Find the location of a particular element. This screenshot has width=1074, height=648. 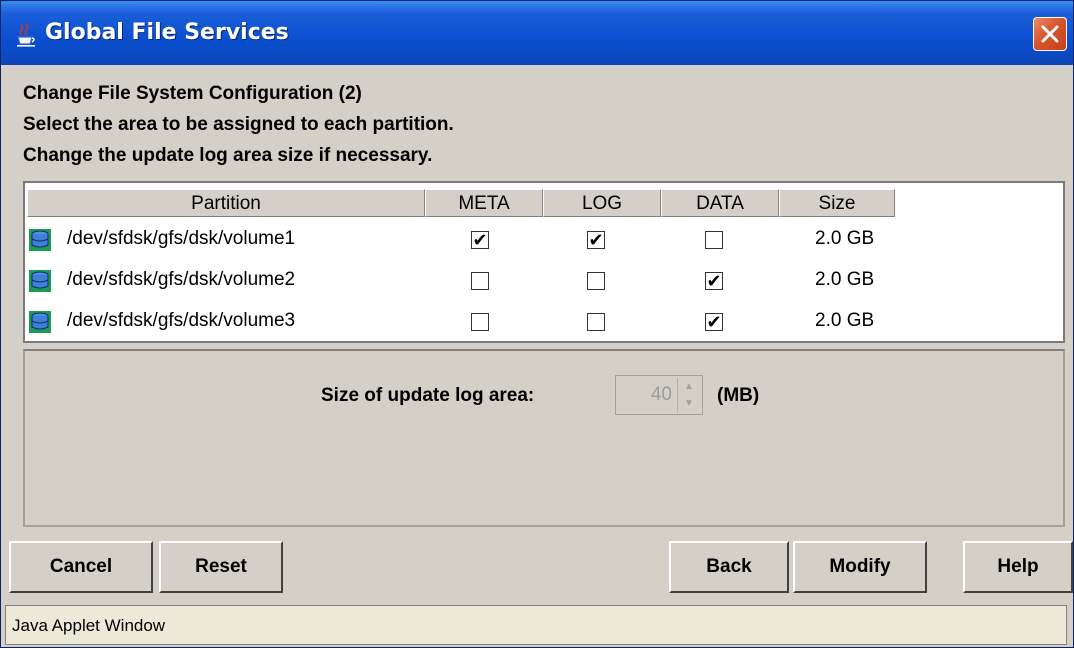

back-button: Back is located at coordinates (729, 567).